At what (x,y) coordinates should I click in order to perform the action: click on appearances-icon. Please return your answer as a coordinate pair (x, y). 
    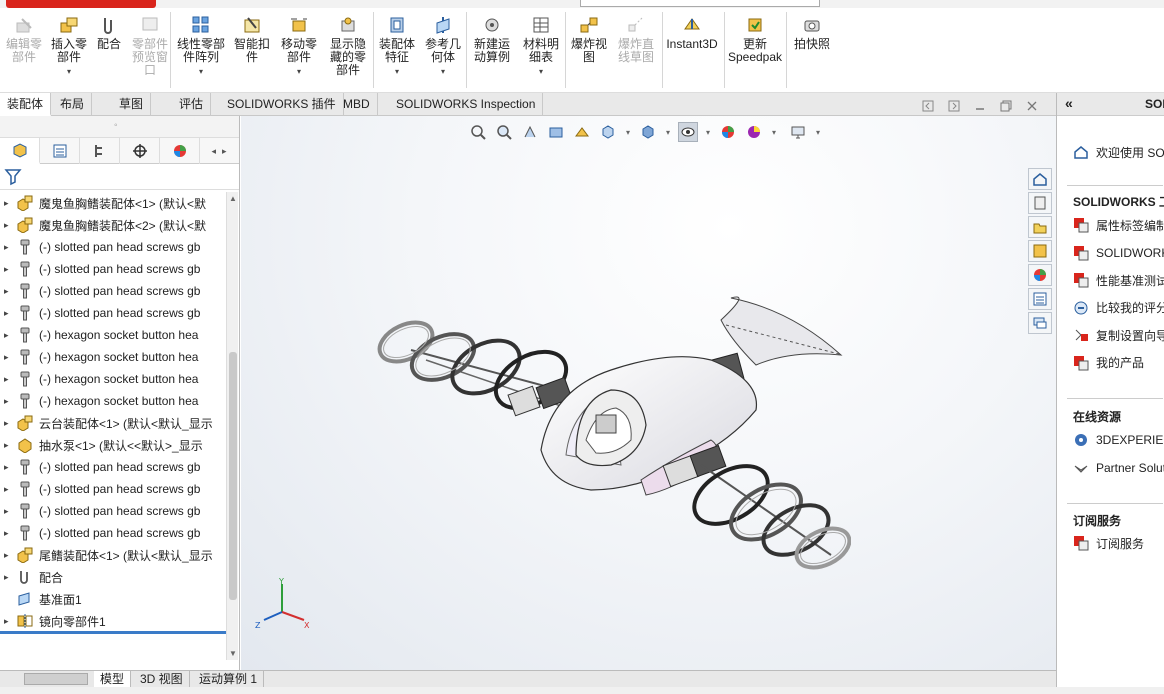
    Looking at the image, I should click on (1040, 275).